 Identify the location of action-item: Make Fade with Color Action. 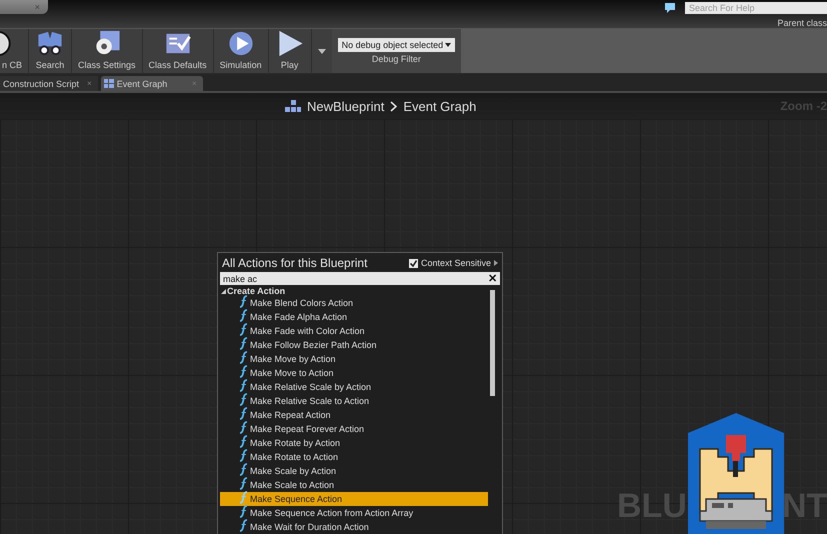
(354, 331).